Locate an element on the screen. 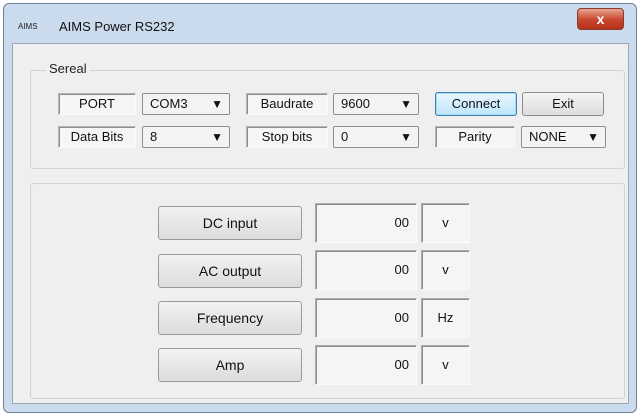  port-select-value: COM3 is located at coordinates (169, 103).